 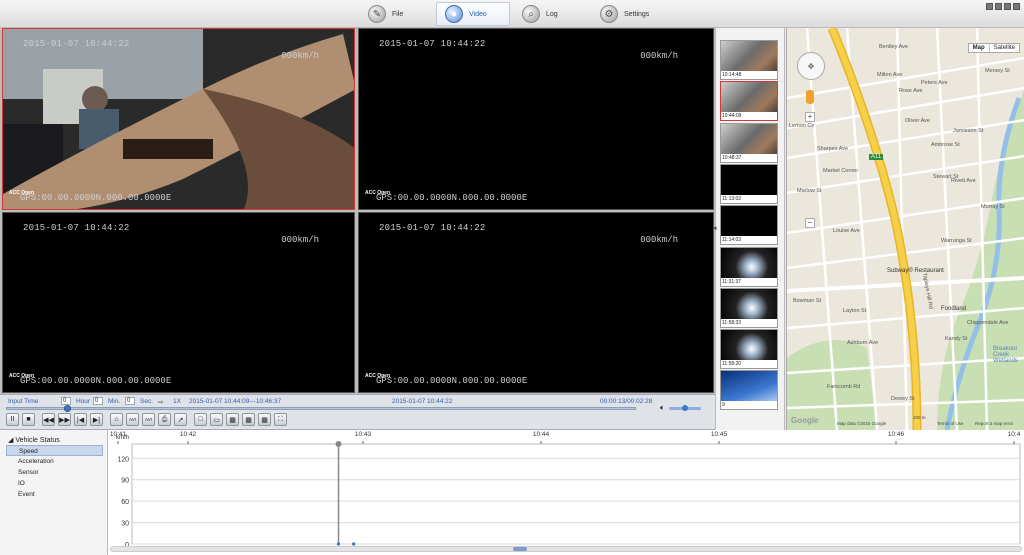 What do you see at coordinates (64, 419) in the screenshot?
I see `forward-icon: ▶▶` at bounding box center [64, 419].